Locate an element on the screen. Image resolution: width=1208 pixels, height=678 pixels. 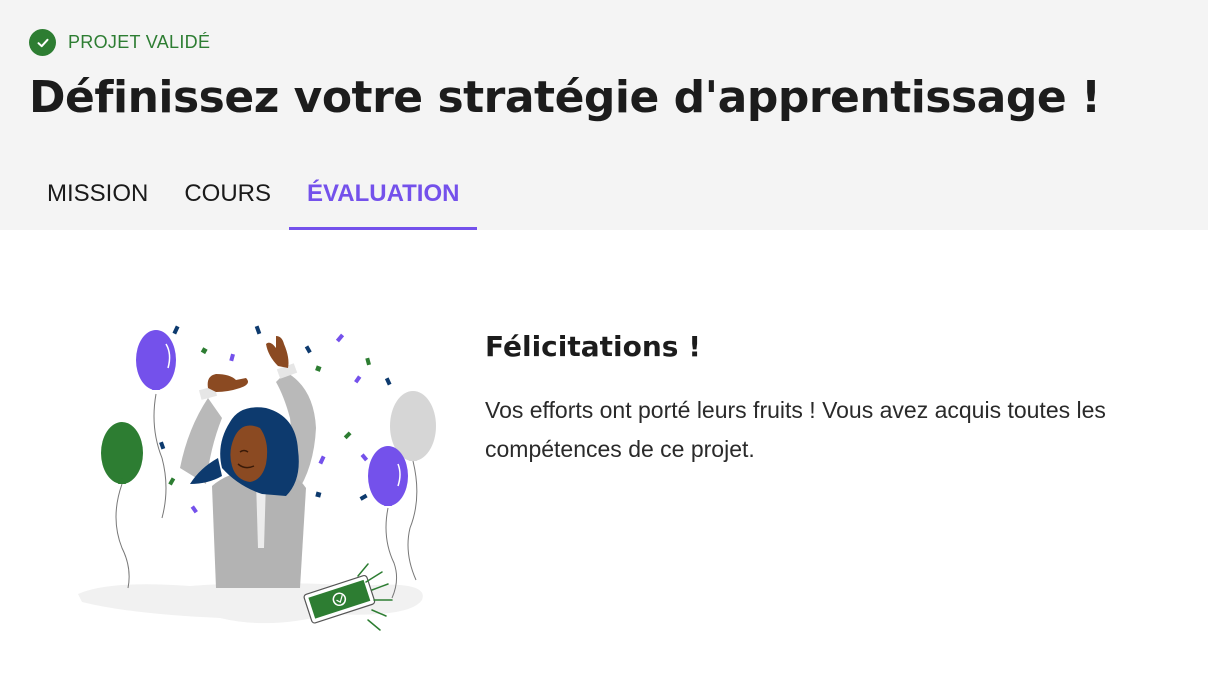
celebration-illustration is located at coordinates (255, 478).